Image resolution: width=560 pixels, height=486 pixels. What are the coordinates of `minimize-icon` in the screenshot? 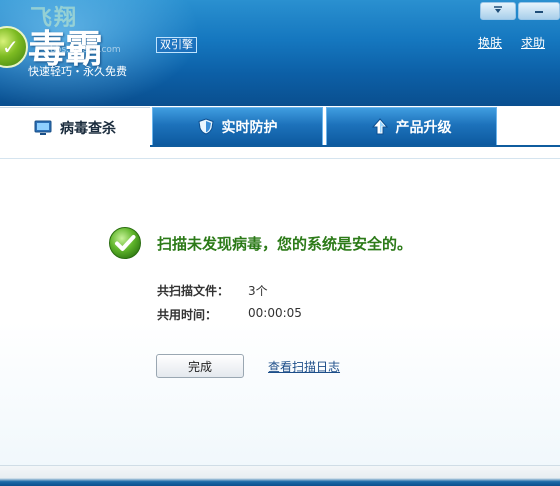 It's located at (539, 11).